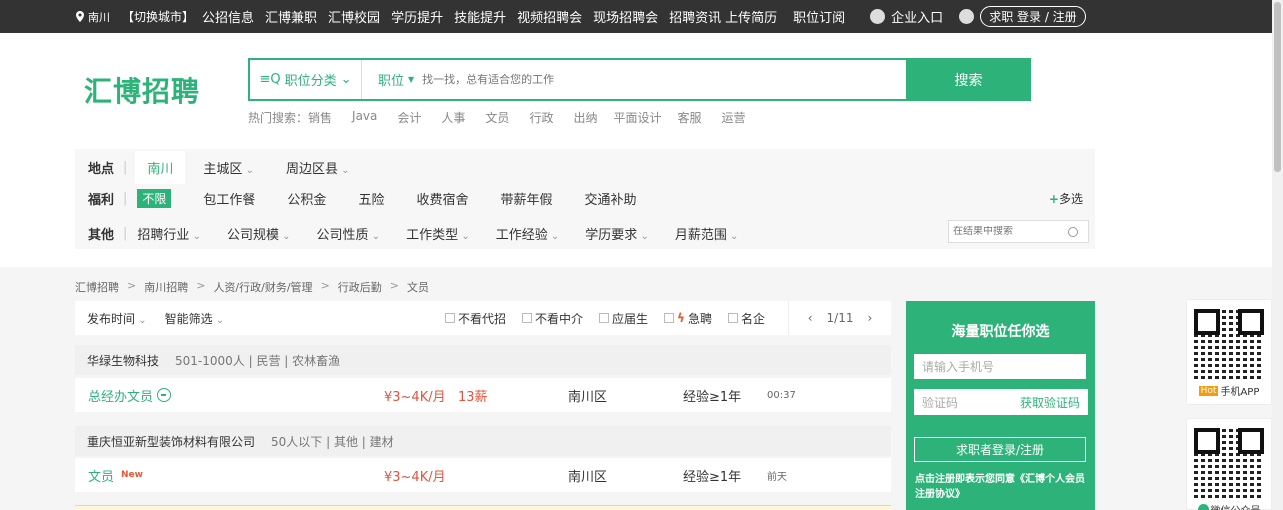 This screenshot has width=1283, height=510. I want to click on plus-icon: +, so click(1053, 199).